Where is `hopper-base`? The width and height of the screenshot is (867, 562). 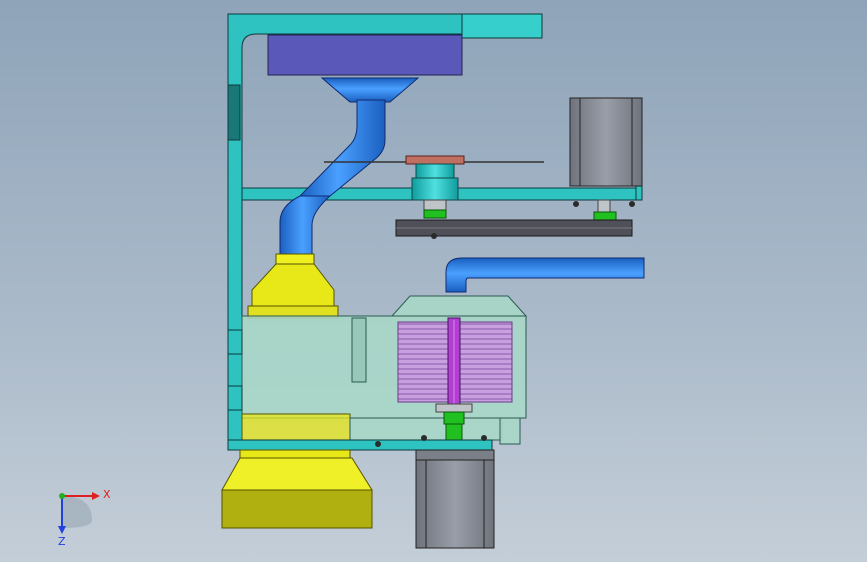 hopper-base is located at coordinates (297, 509).